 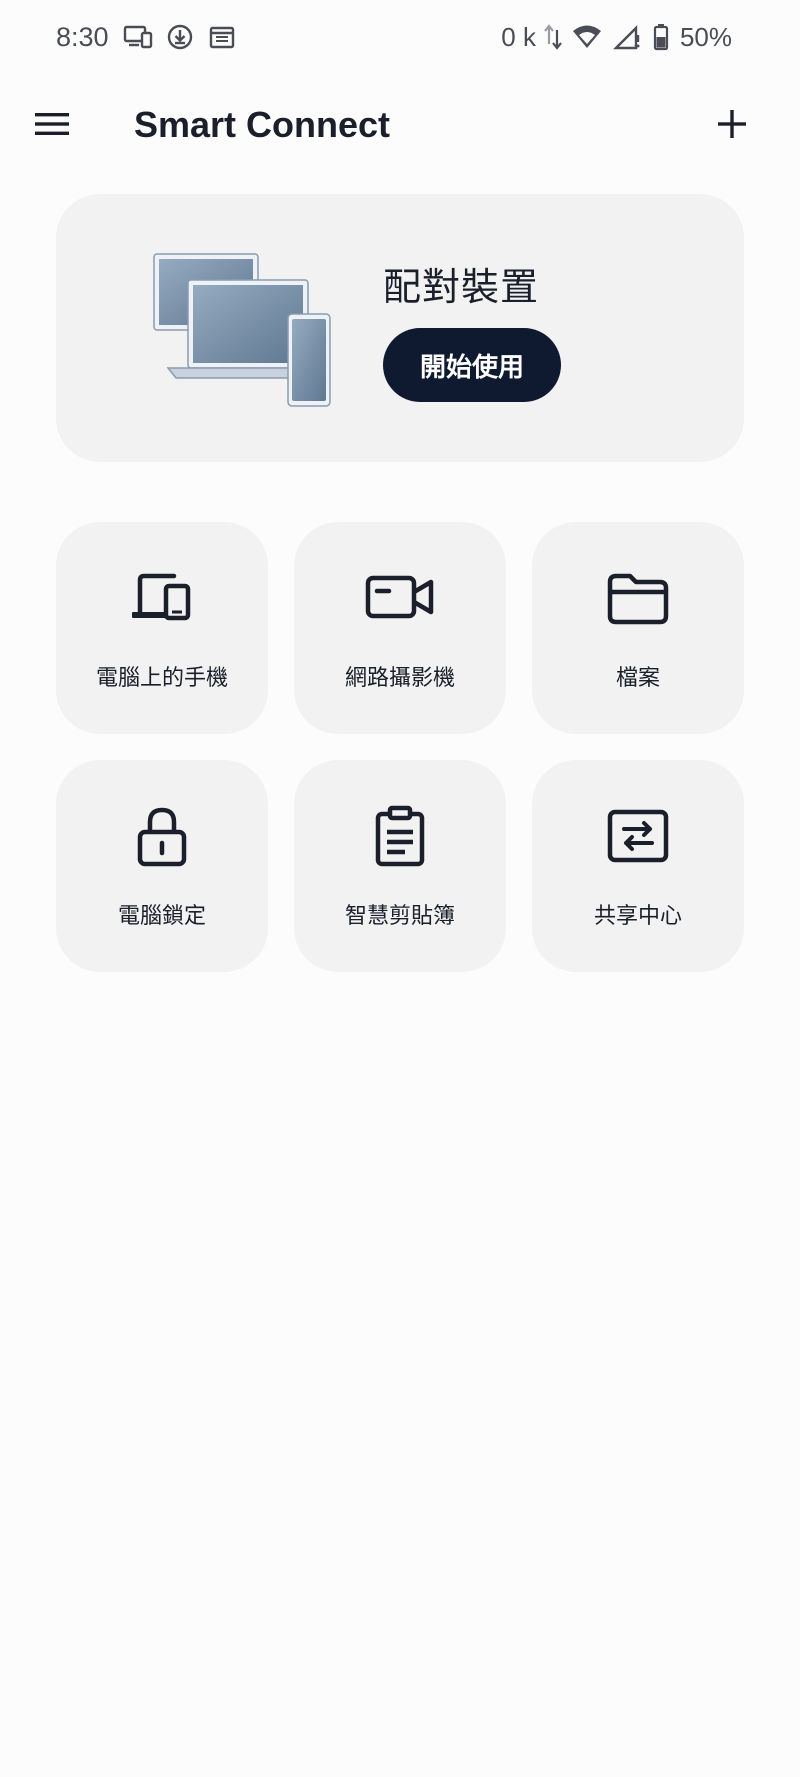 What do you see at coordinates (400, 836) in the screenshot?
I see `clipboard-icon` at bounding box center [400, 836].